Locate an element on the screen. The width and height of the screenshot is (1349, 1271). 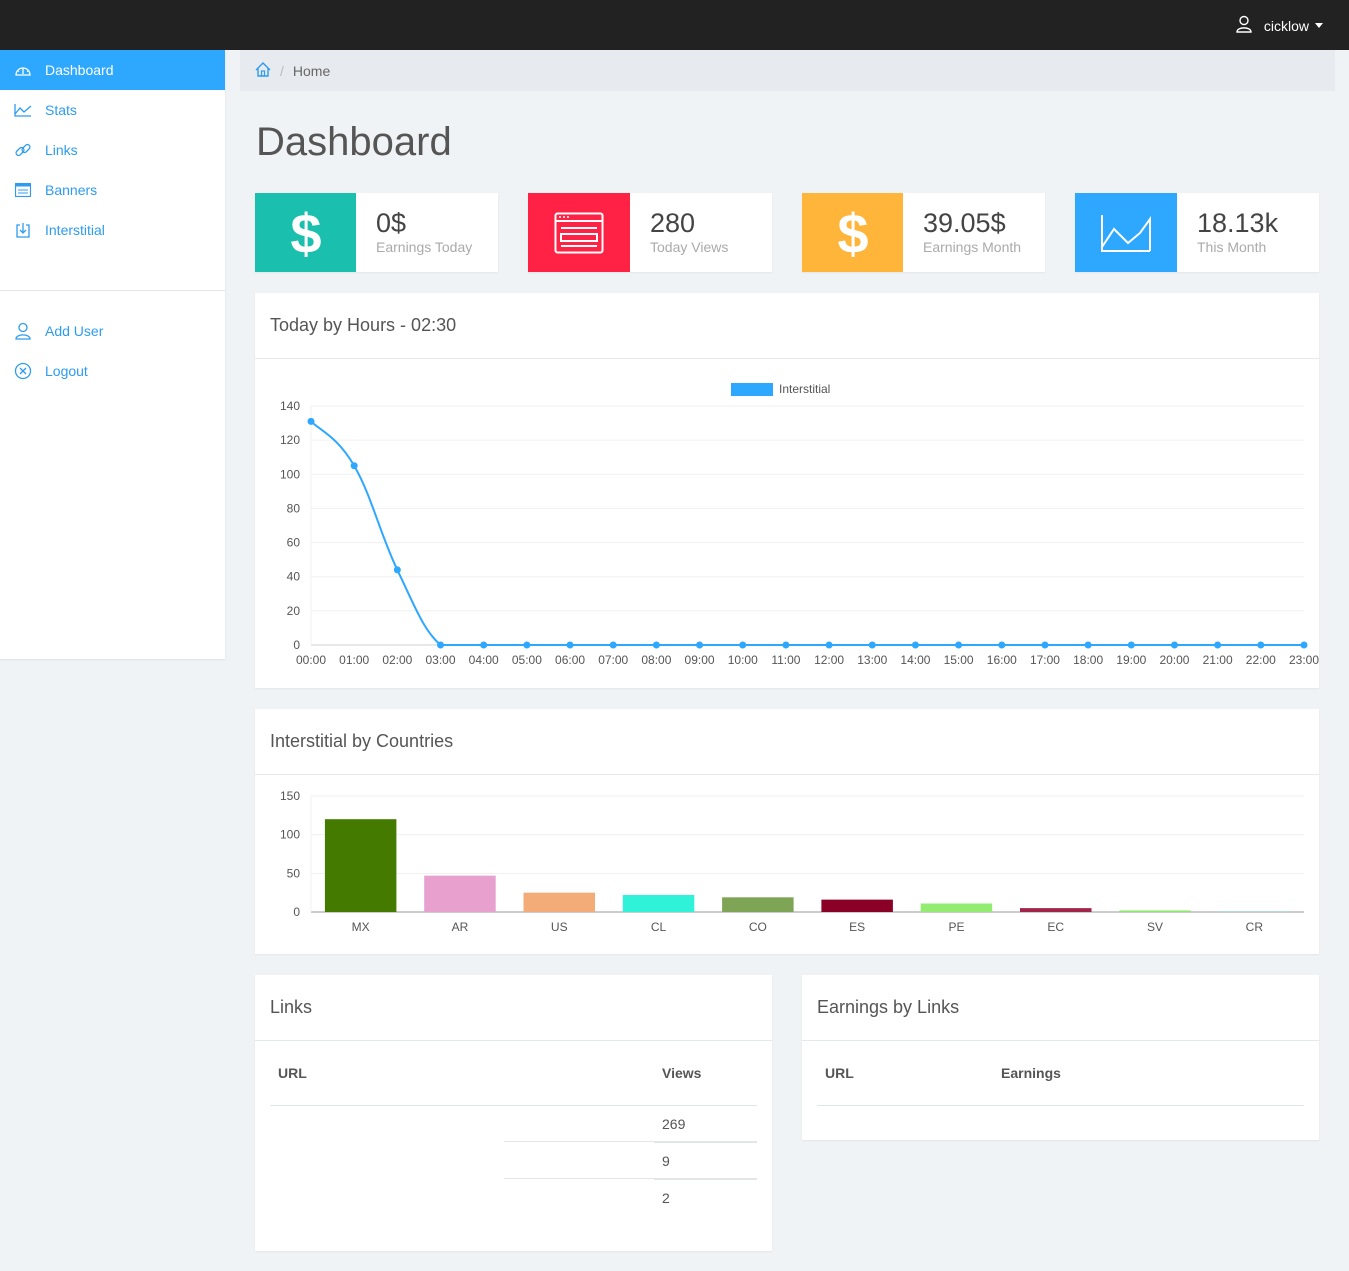
sidebar-item-label: Dashboard is located at coordinates (79, 70).